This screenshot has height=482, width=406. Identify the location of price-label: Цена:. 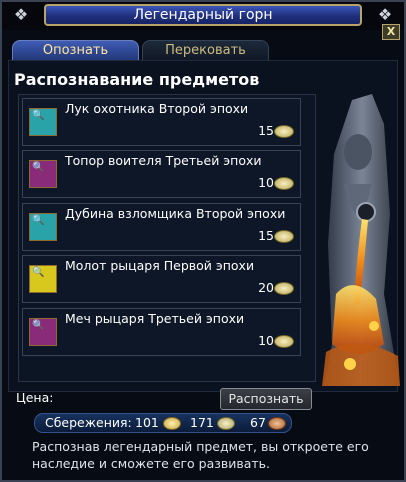
(35, 397).